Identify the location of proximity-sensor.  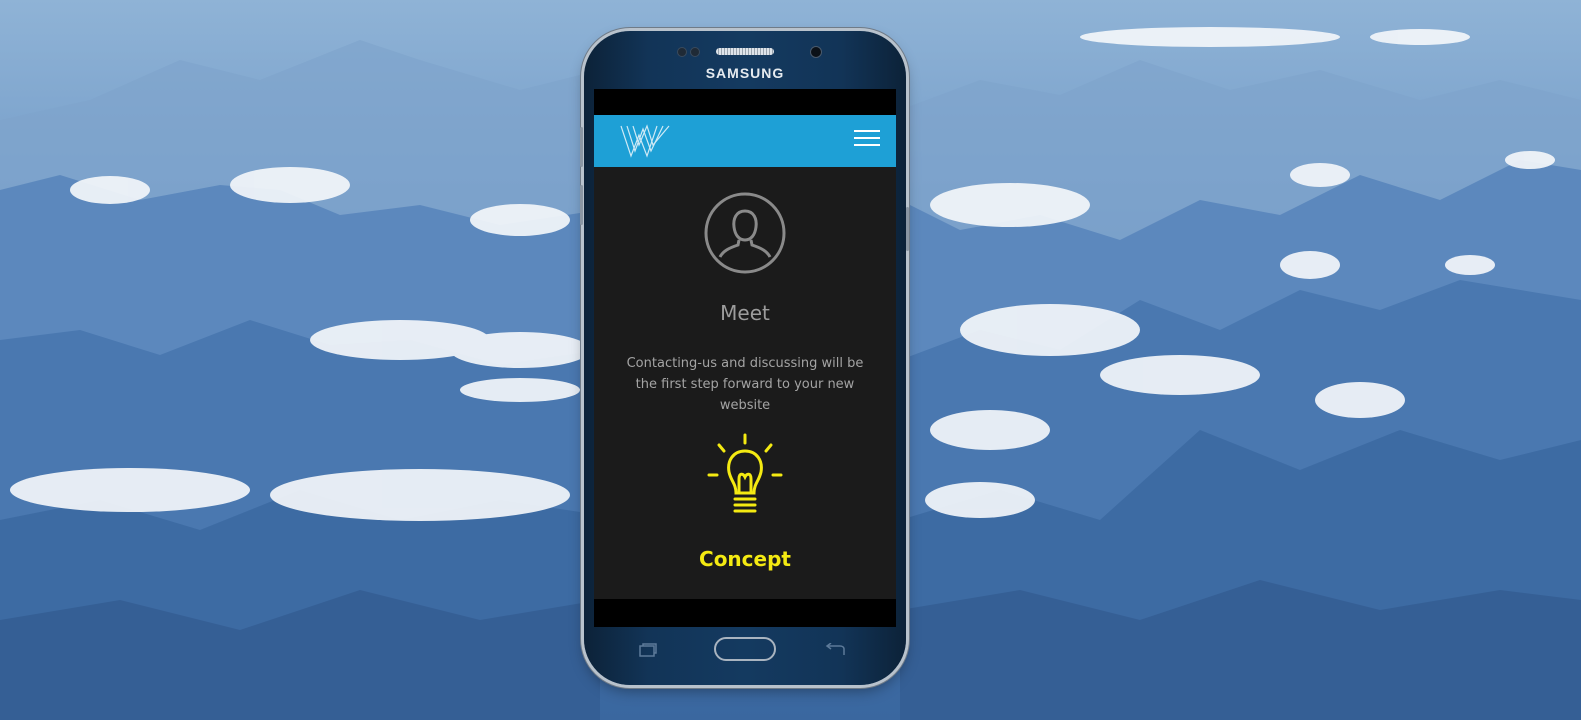
(682, 52).